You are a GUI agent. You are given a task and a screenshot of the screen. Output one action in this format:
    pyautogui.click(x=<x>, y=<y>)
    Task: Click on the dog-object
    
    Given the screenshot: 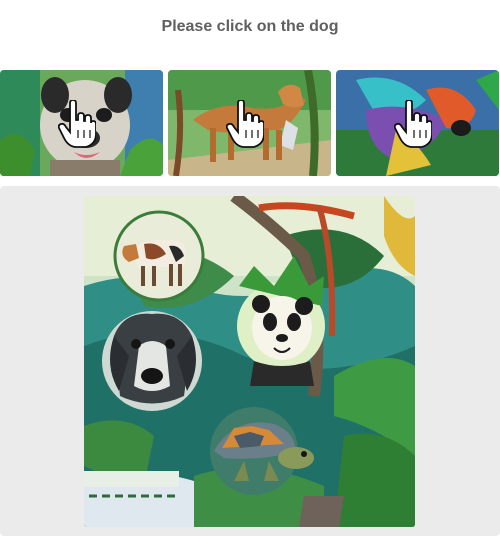 What is the action you would take?
    pyautogui.click(x=152, y=361)
    